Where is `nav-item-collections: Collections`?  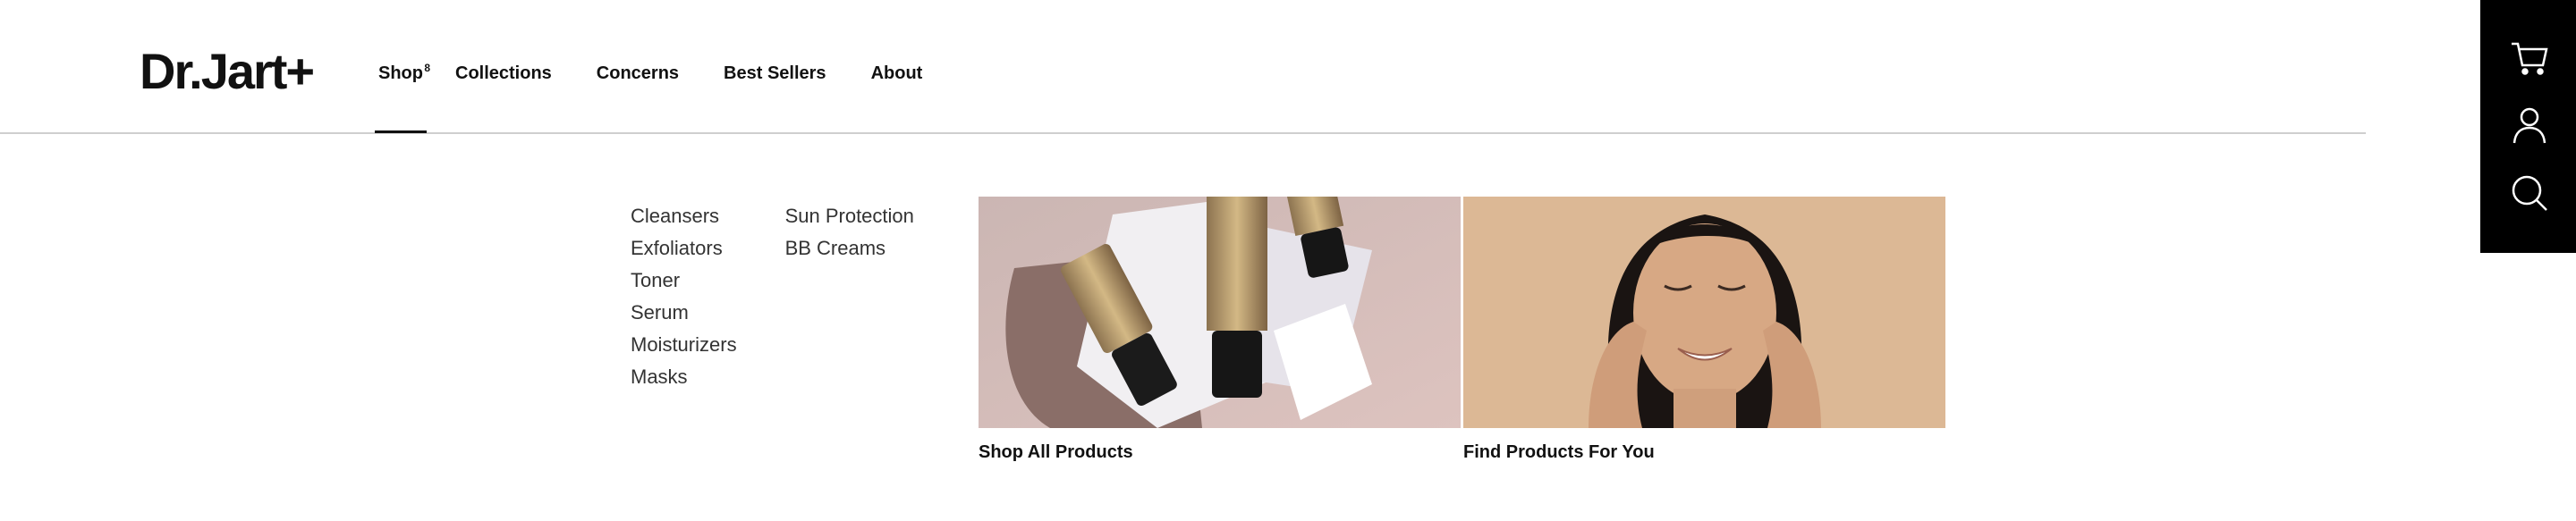
nav-item-collections: Collections is located at coordinates (503, 73).